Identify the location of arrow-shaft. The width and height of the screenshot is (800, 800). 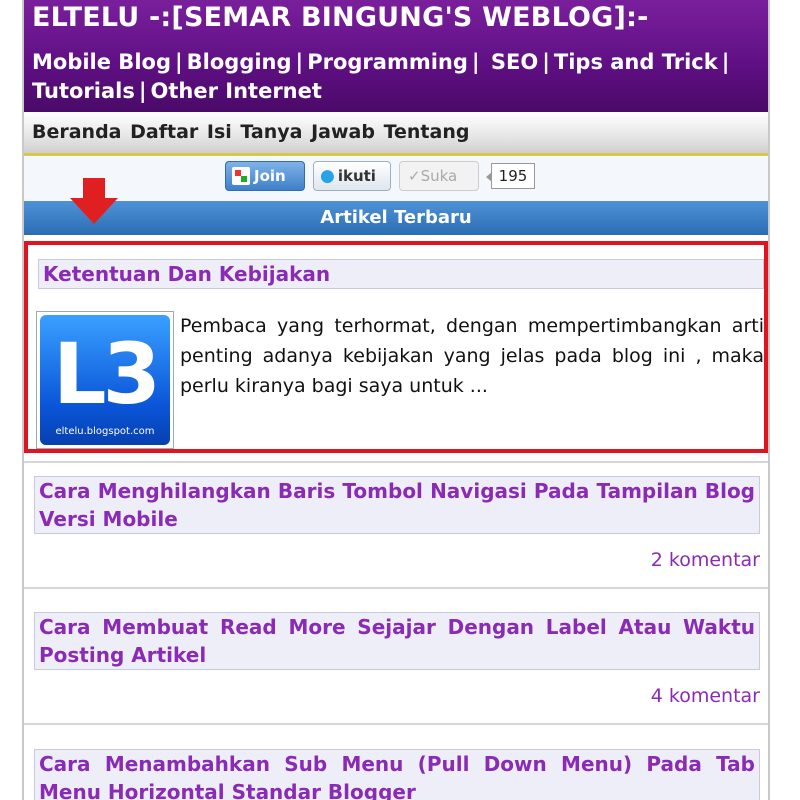
(94, 189).